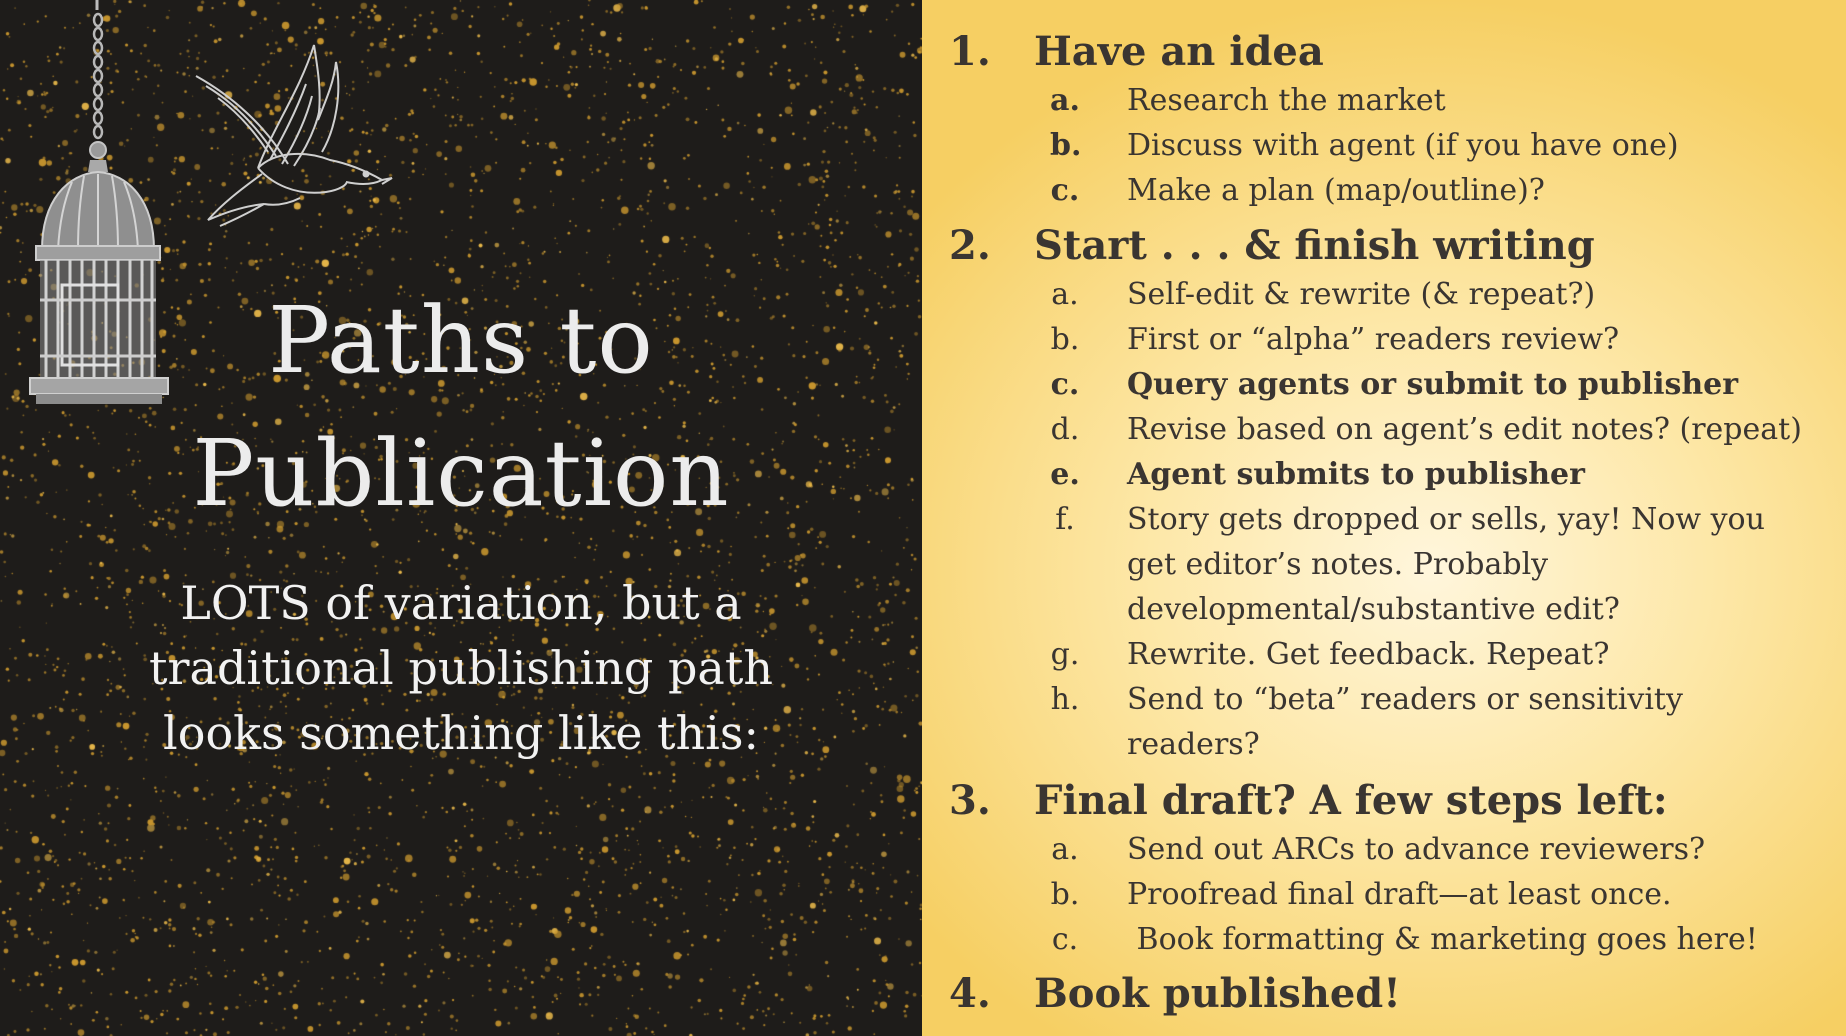  What do you see at coordinates (1442, 939) in the screenshot?
I see `sub-text: Book formatting & marketing goes here!` at bounding box center [1442, 939].